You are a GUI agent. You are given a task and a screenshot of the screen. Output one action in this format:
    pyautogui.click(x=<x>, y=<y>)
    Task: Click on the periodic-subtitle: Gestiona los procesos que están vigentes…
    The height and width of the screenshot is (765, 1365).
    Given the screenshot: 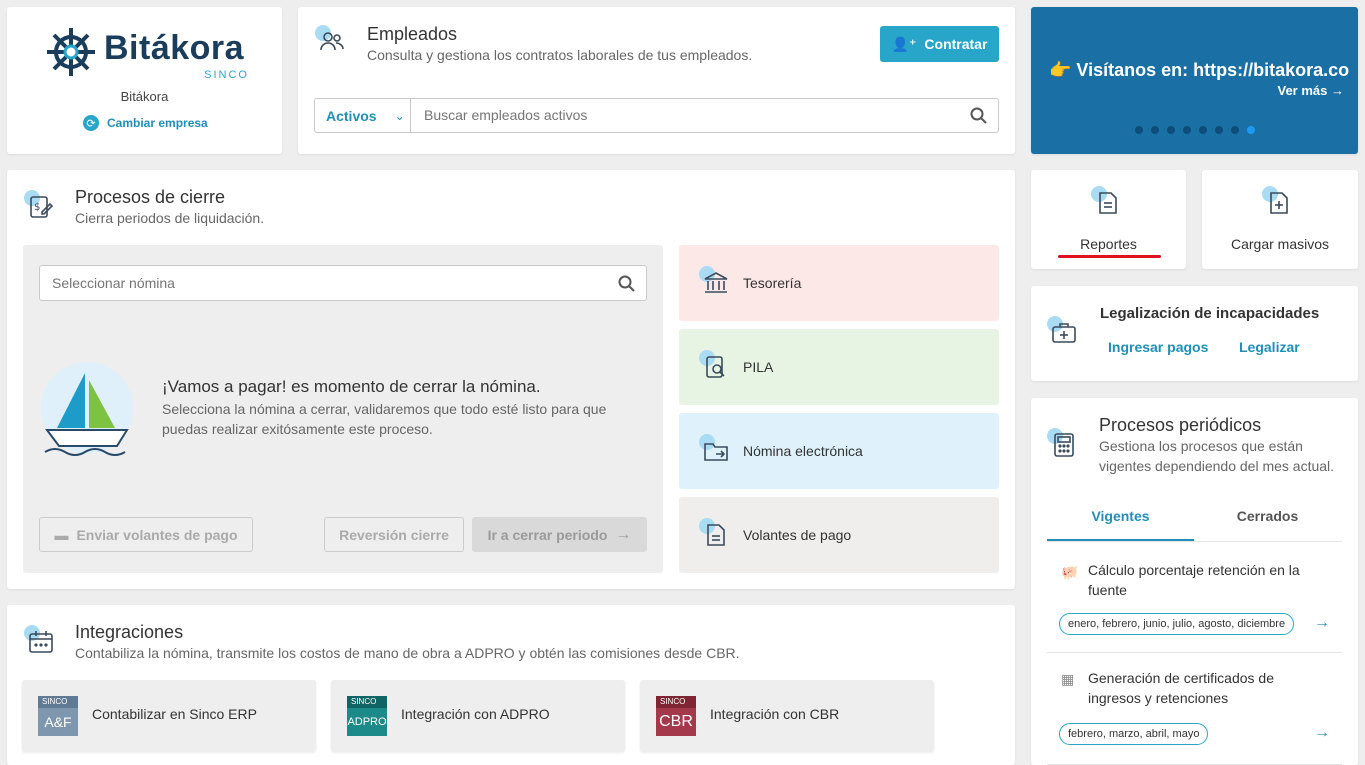 What is the action you would take?
    pyautogui.click(x=1217, y=456)
    